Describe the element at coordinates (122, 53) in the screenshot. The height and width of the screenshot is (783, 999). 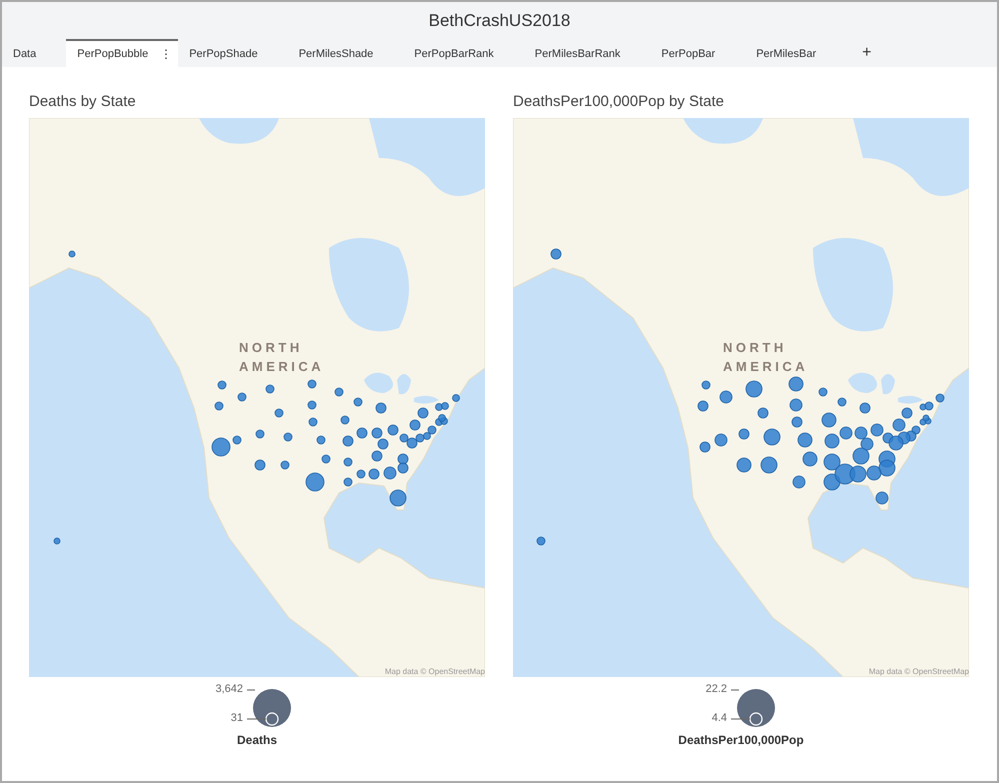
I see `sheet-tab: PerPopBubble ⋮` at that location.